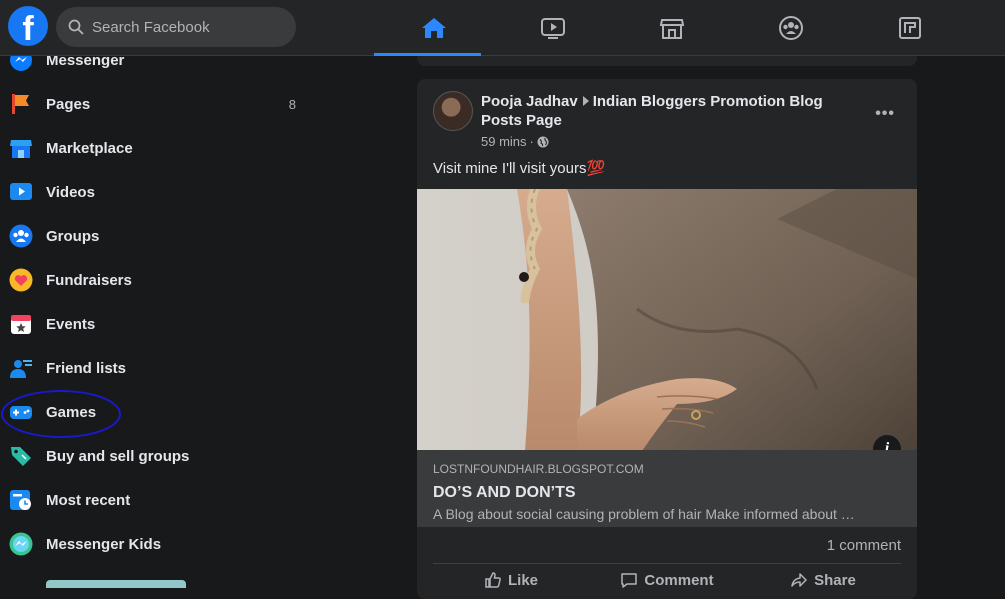  I want to click on sidebar-item-pages: Pages 8, so click(158, 104).